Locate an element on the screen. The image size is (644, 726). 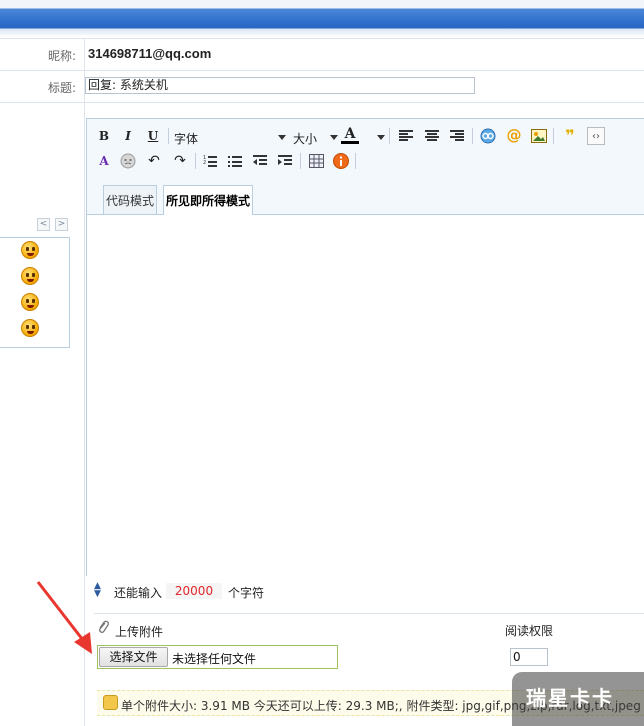
subject-label: 标题: is located at coordinates (61, 88).